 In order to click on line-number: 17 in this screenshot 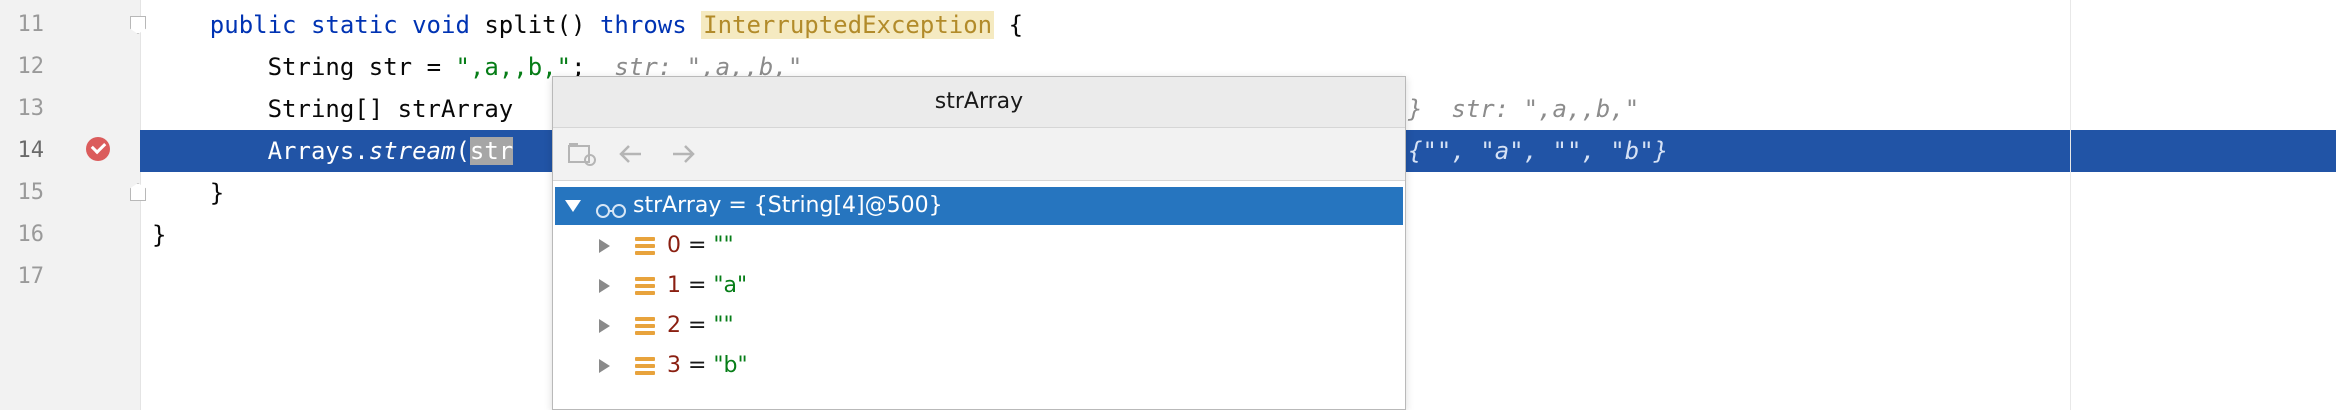, I will do `click(31, 276)`.